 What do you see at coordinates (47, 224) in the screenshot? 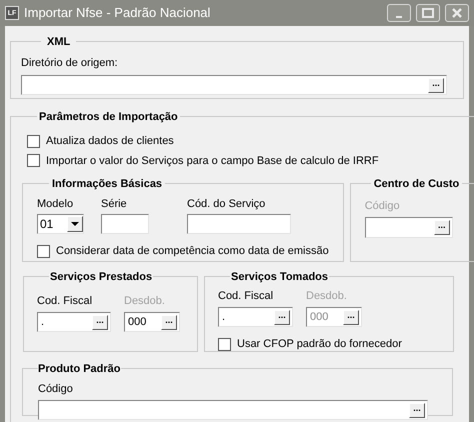
I see `dropdown-value: 01` at bounding box center [47, 224].